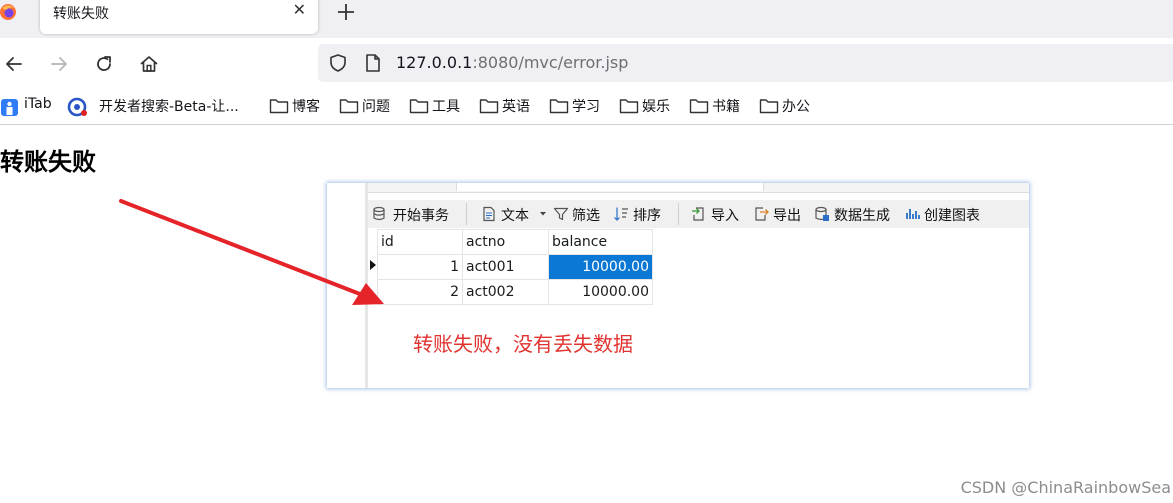 This screenshot has height=503, width=1173. Describe the element at coordinates (600, 267) in the screenshot. I see `cell-balance-selected: 10000.00` at that location.